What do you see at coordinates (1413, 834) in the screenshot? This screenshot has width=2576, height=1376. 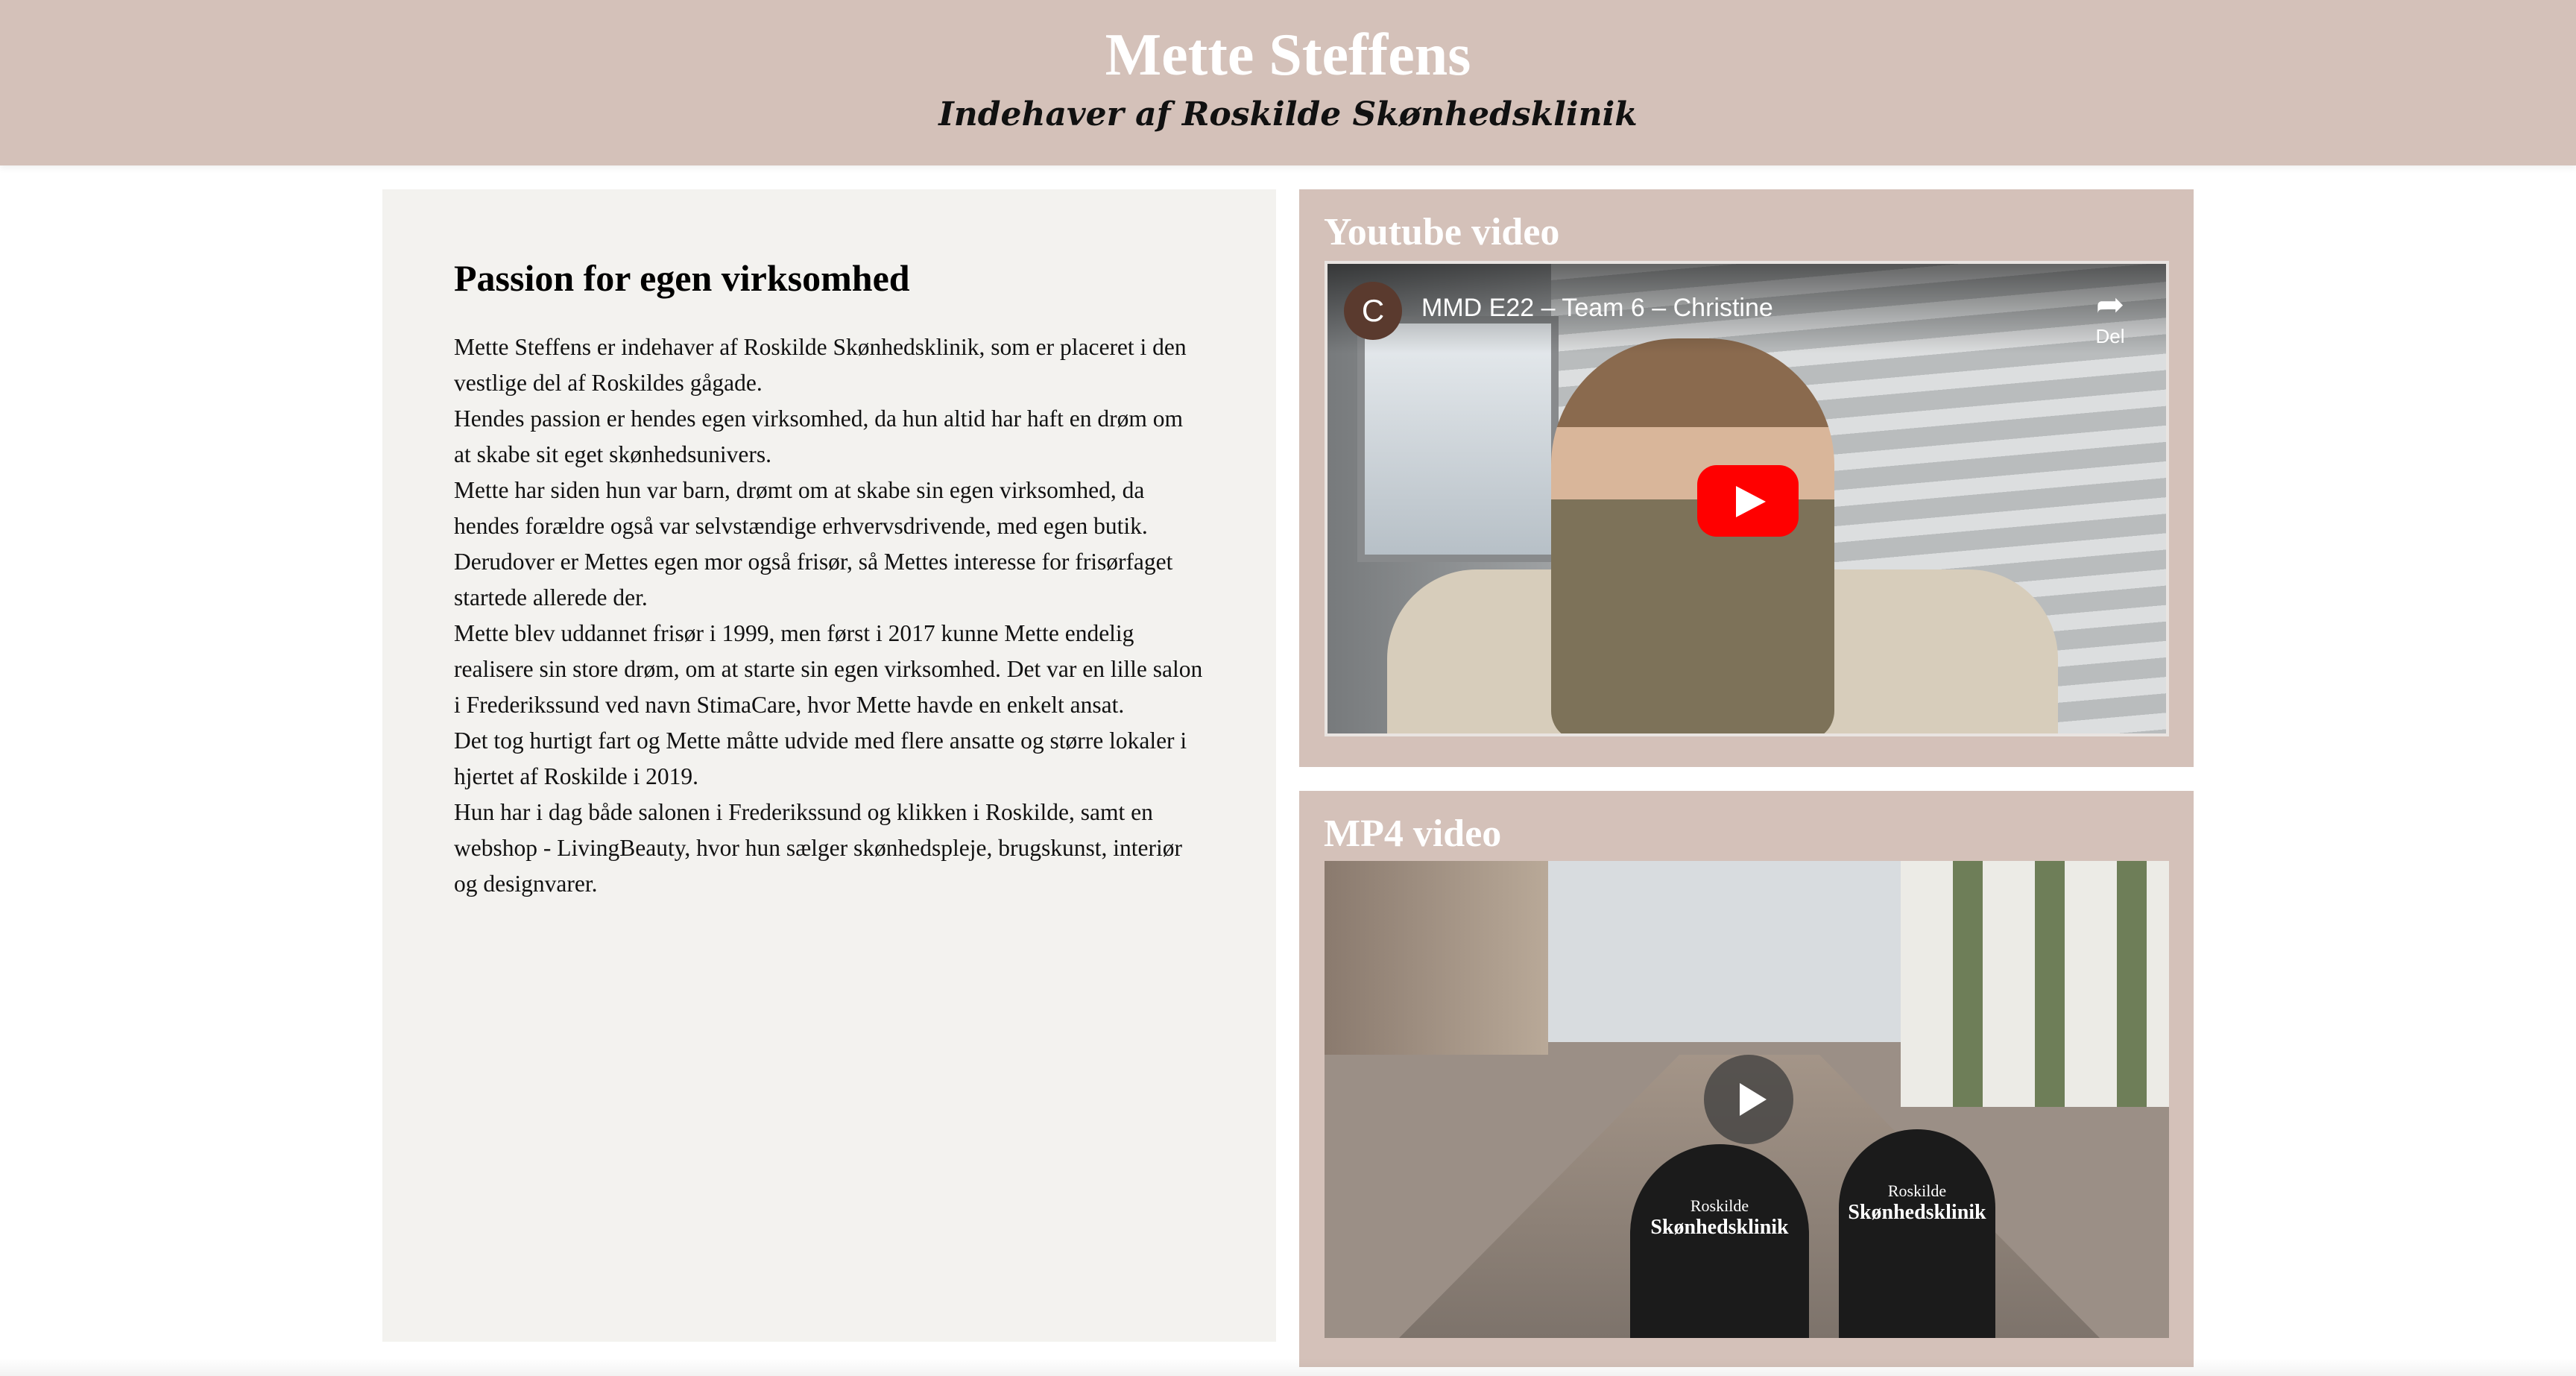 I see `mp4-section-title: MP4 video` at bounding box center [1413, 834].